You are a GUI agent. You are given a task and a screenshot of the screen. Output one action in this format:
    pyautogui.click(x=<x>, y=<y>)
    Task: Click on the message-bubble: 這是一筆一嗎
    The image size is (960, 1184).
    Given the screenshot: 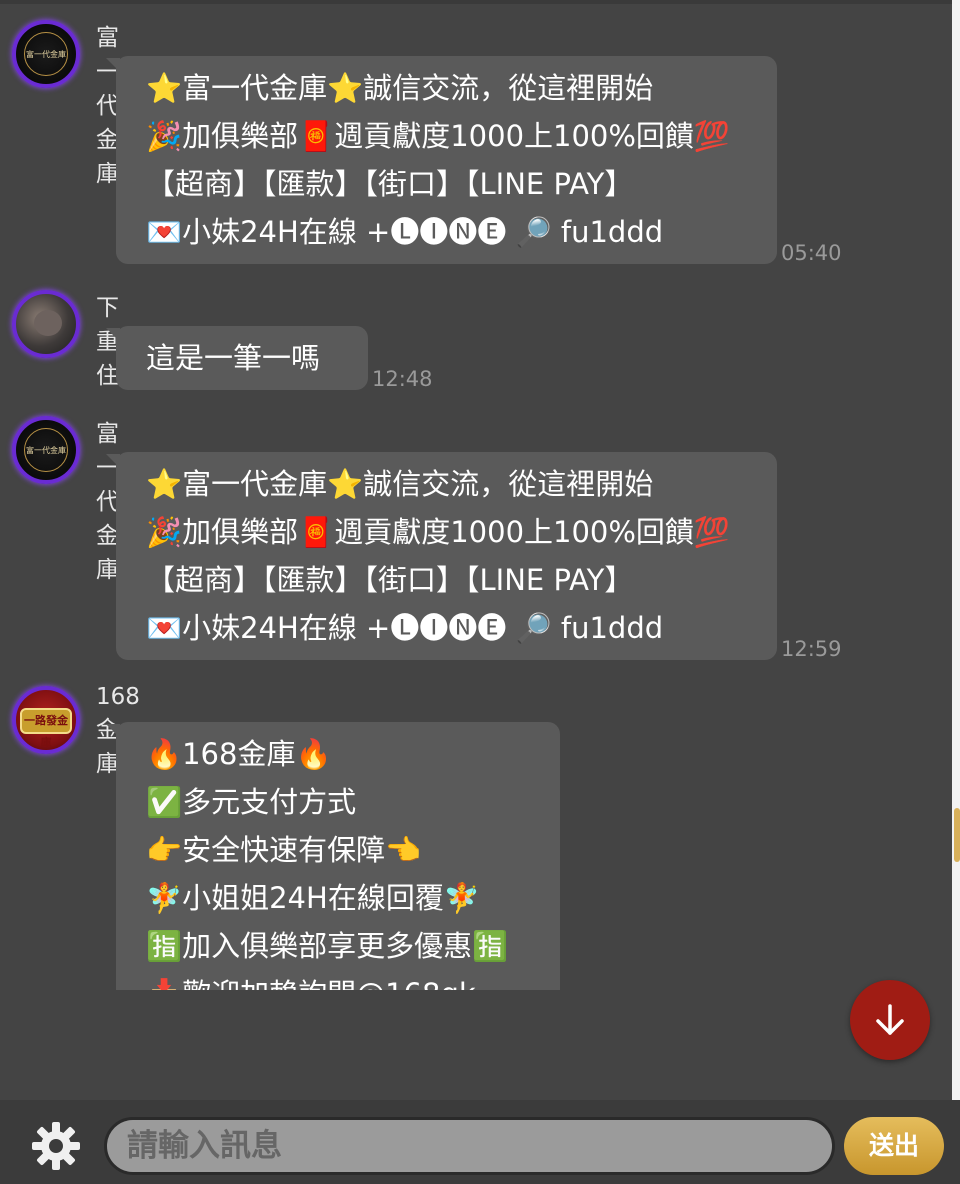 What is the action you would take?
    pyautogui.click(x=237, y=358)
    